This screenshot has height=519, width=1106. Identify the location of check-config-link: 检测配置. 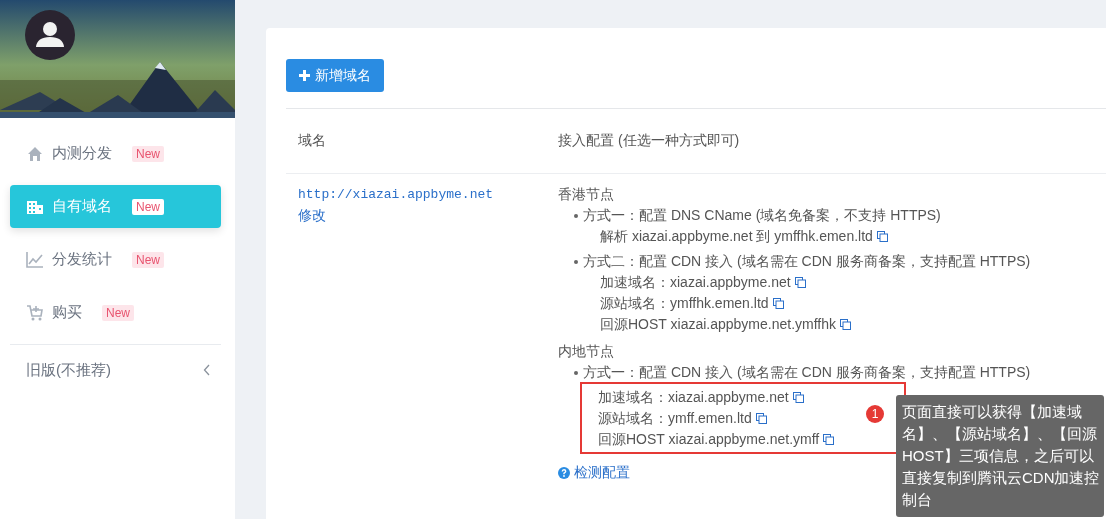
(594, 472).